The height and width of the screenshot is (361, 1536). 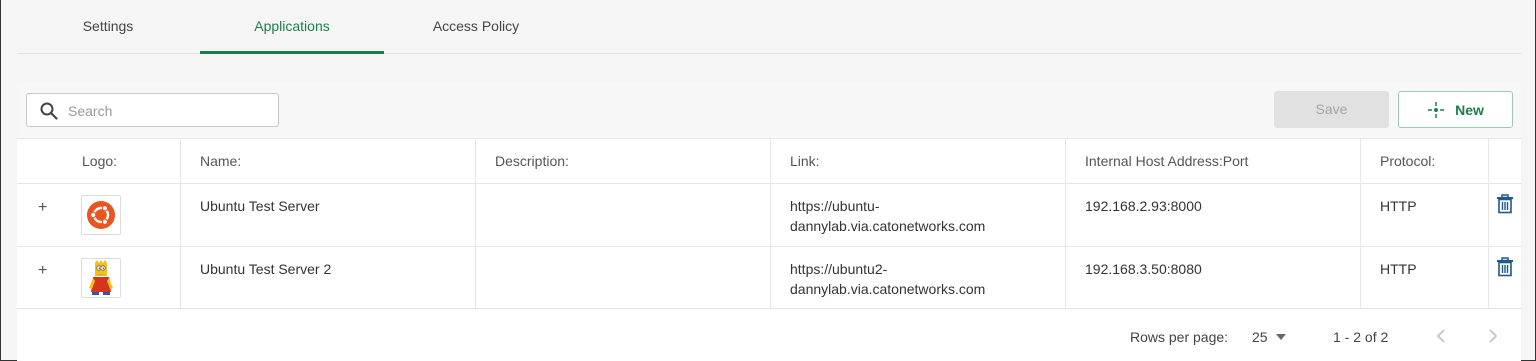 I want to click on search-box, so click(x=152, y=110).